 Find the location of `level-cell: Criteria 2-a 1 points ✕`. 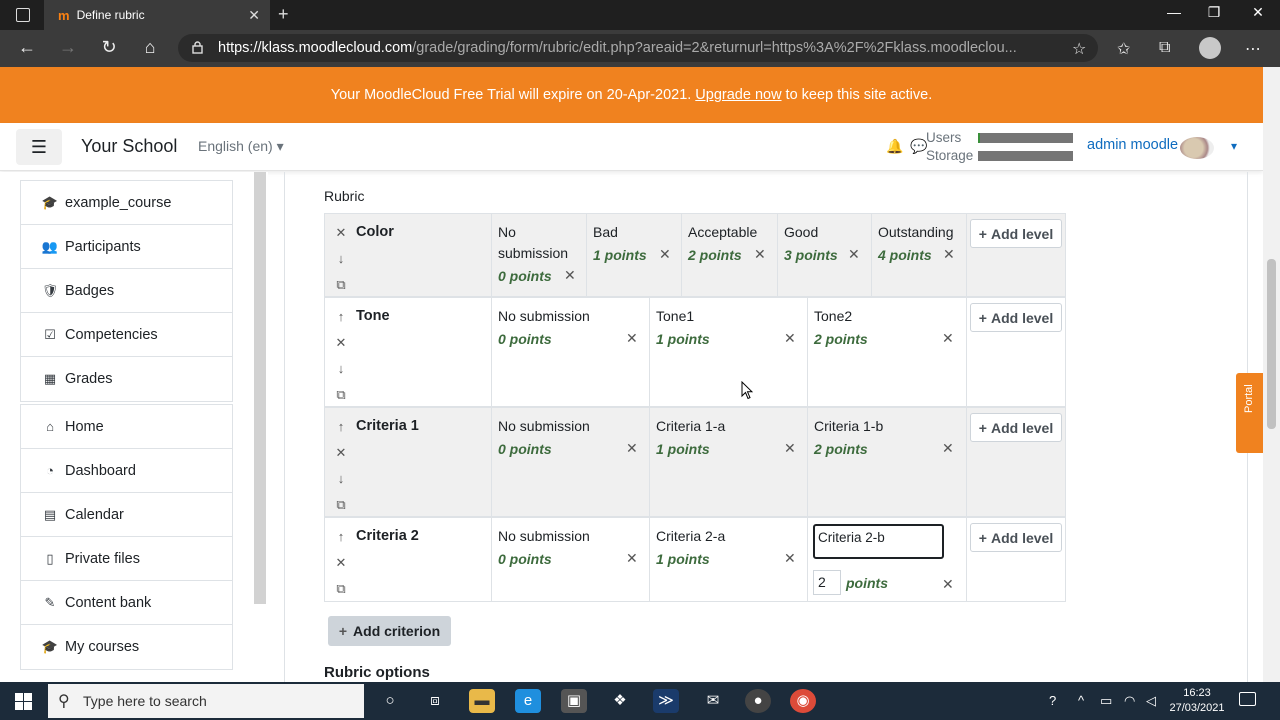

level-cell: Criteria 2-a 1 points ✕ is located at coordinates (728, 559).